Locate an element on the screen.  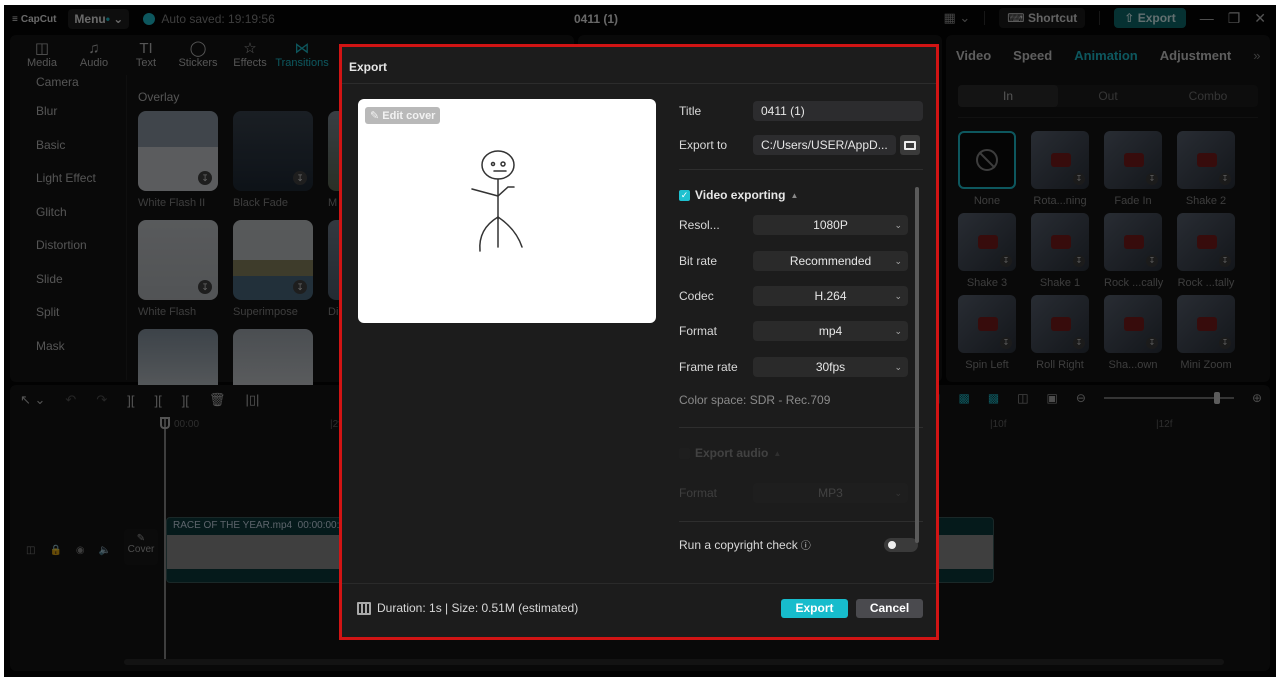
segment-in: In is located at coordinates (1008, 96).